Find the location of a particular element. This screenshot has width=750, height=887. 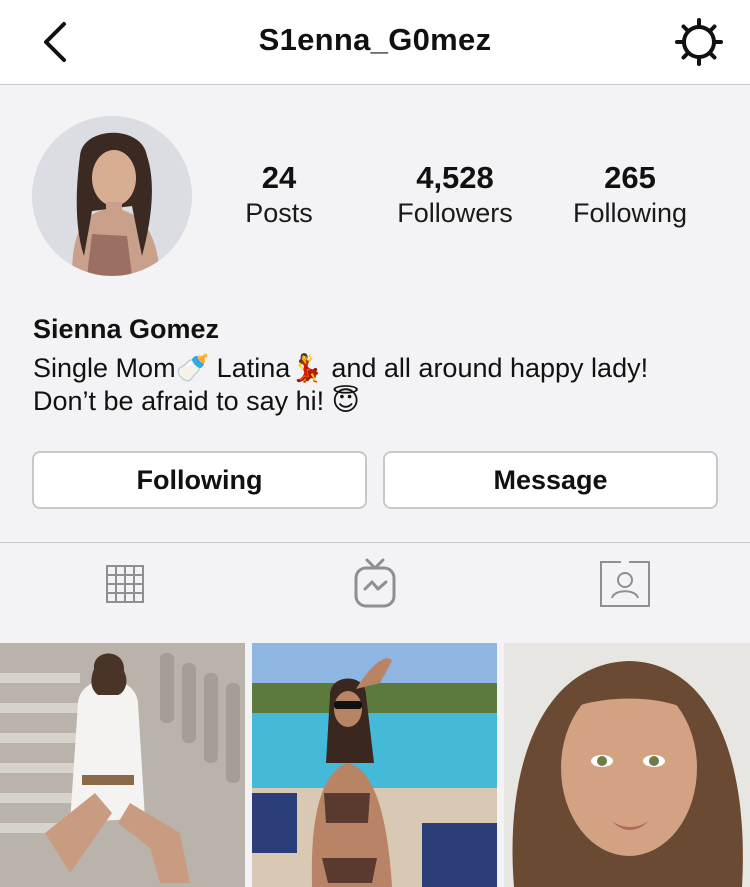

followers-count: 4,528 is located at coordinates (455, 177).